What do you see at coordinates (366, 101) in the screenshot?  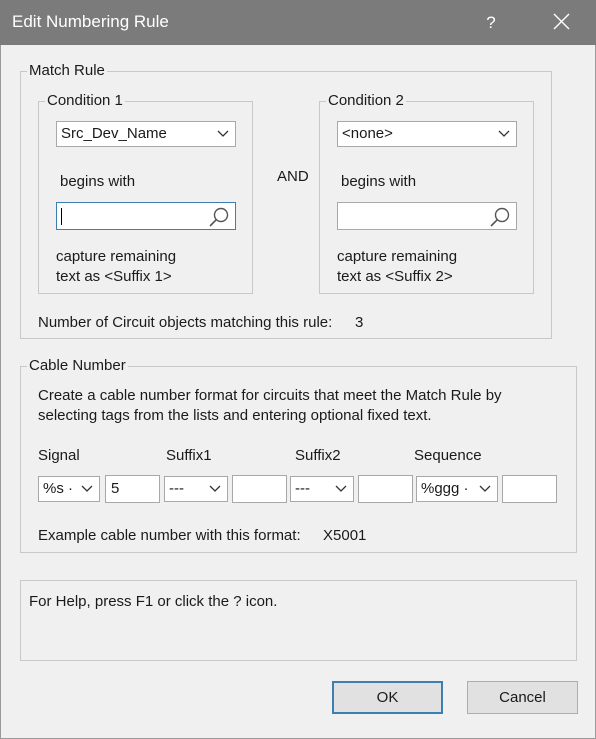 I see `condition2-legend: Condition 2` at bounding box center [366, 101].